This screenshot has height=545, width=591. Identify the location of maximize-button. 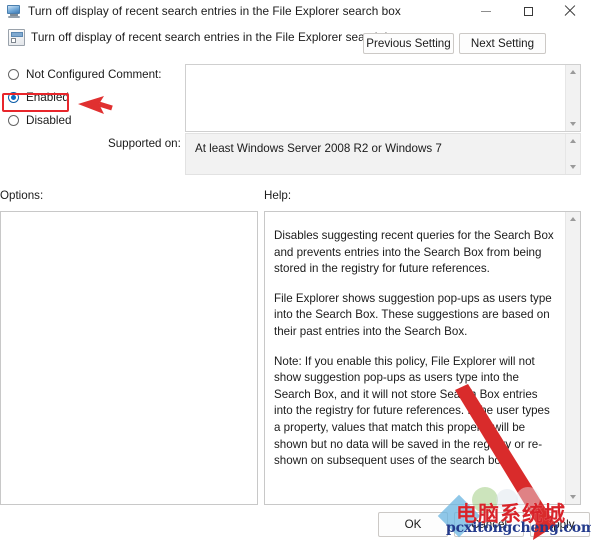
(528, 11).